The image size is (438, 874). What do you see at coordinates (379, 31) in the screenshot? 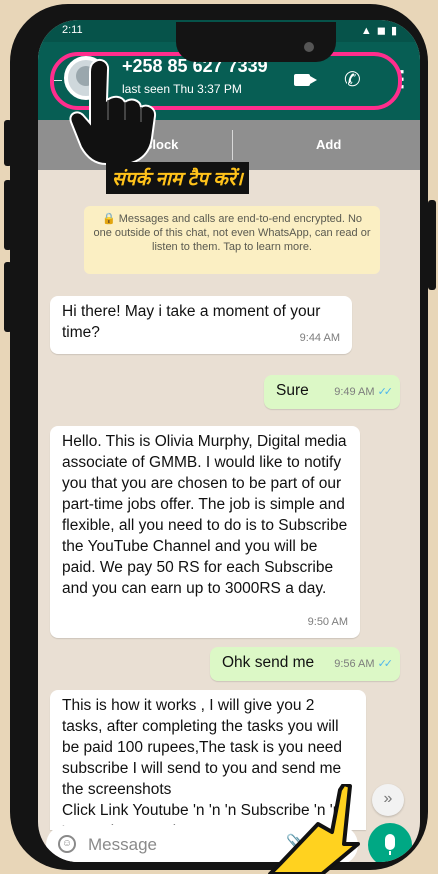
I see `status-icons: ▲ ◼ ▮` at bounding box center [379, 31].